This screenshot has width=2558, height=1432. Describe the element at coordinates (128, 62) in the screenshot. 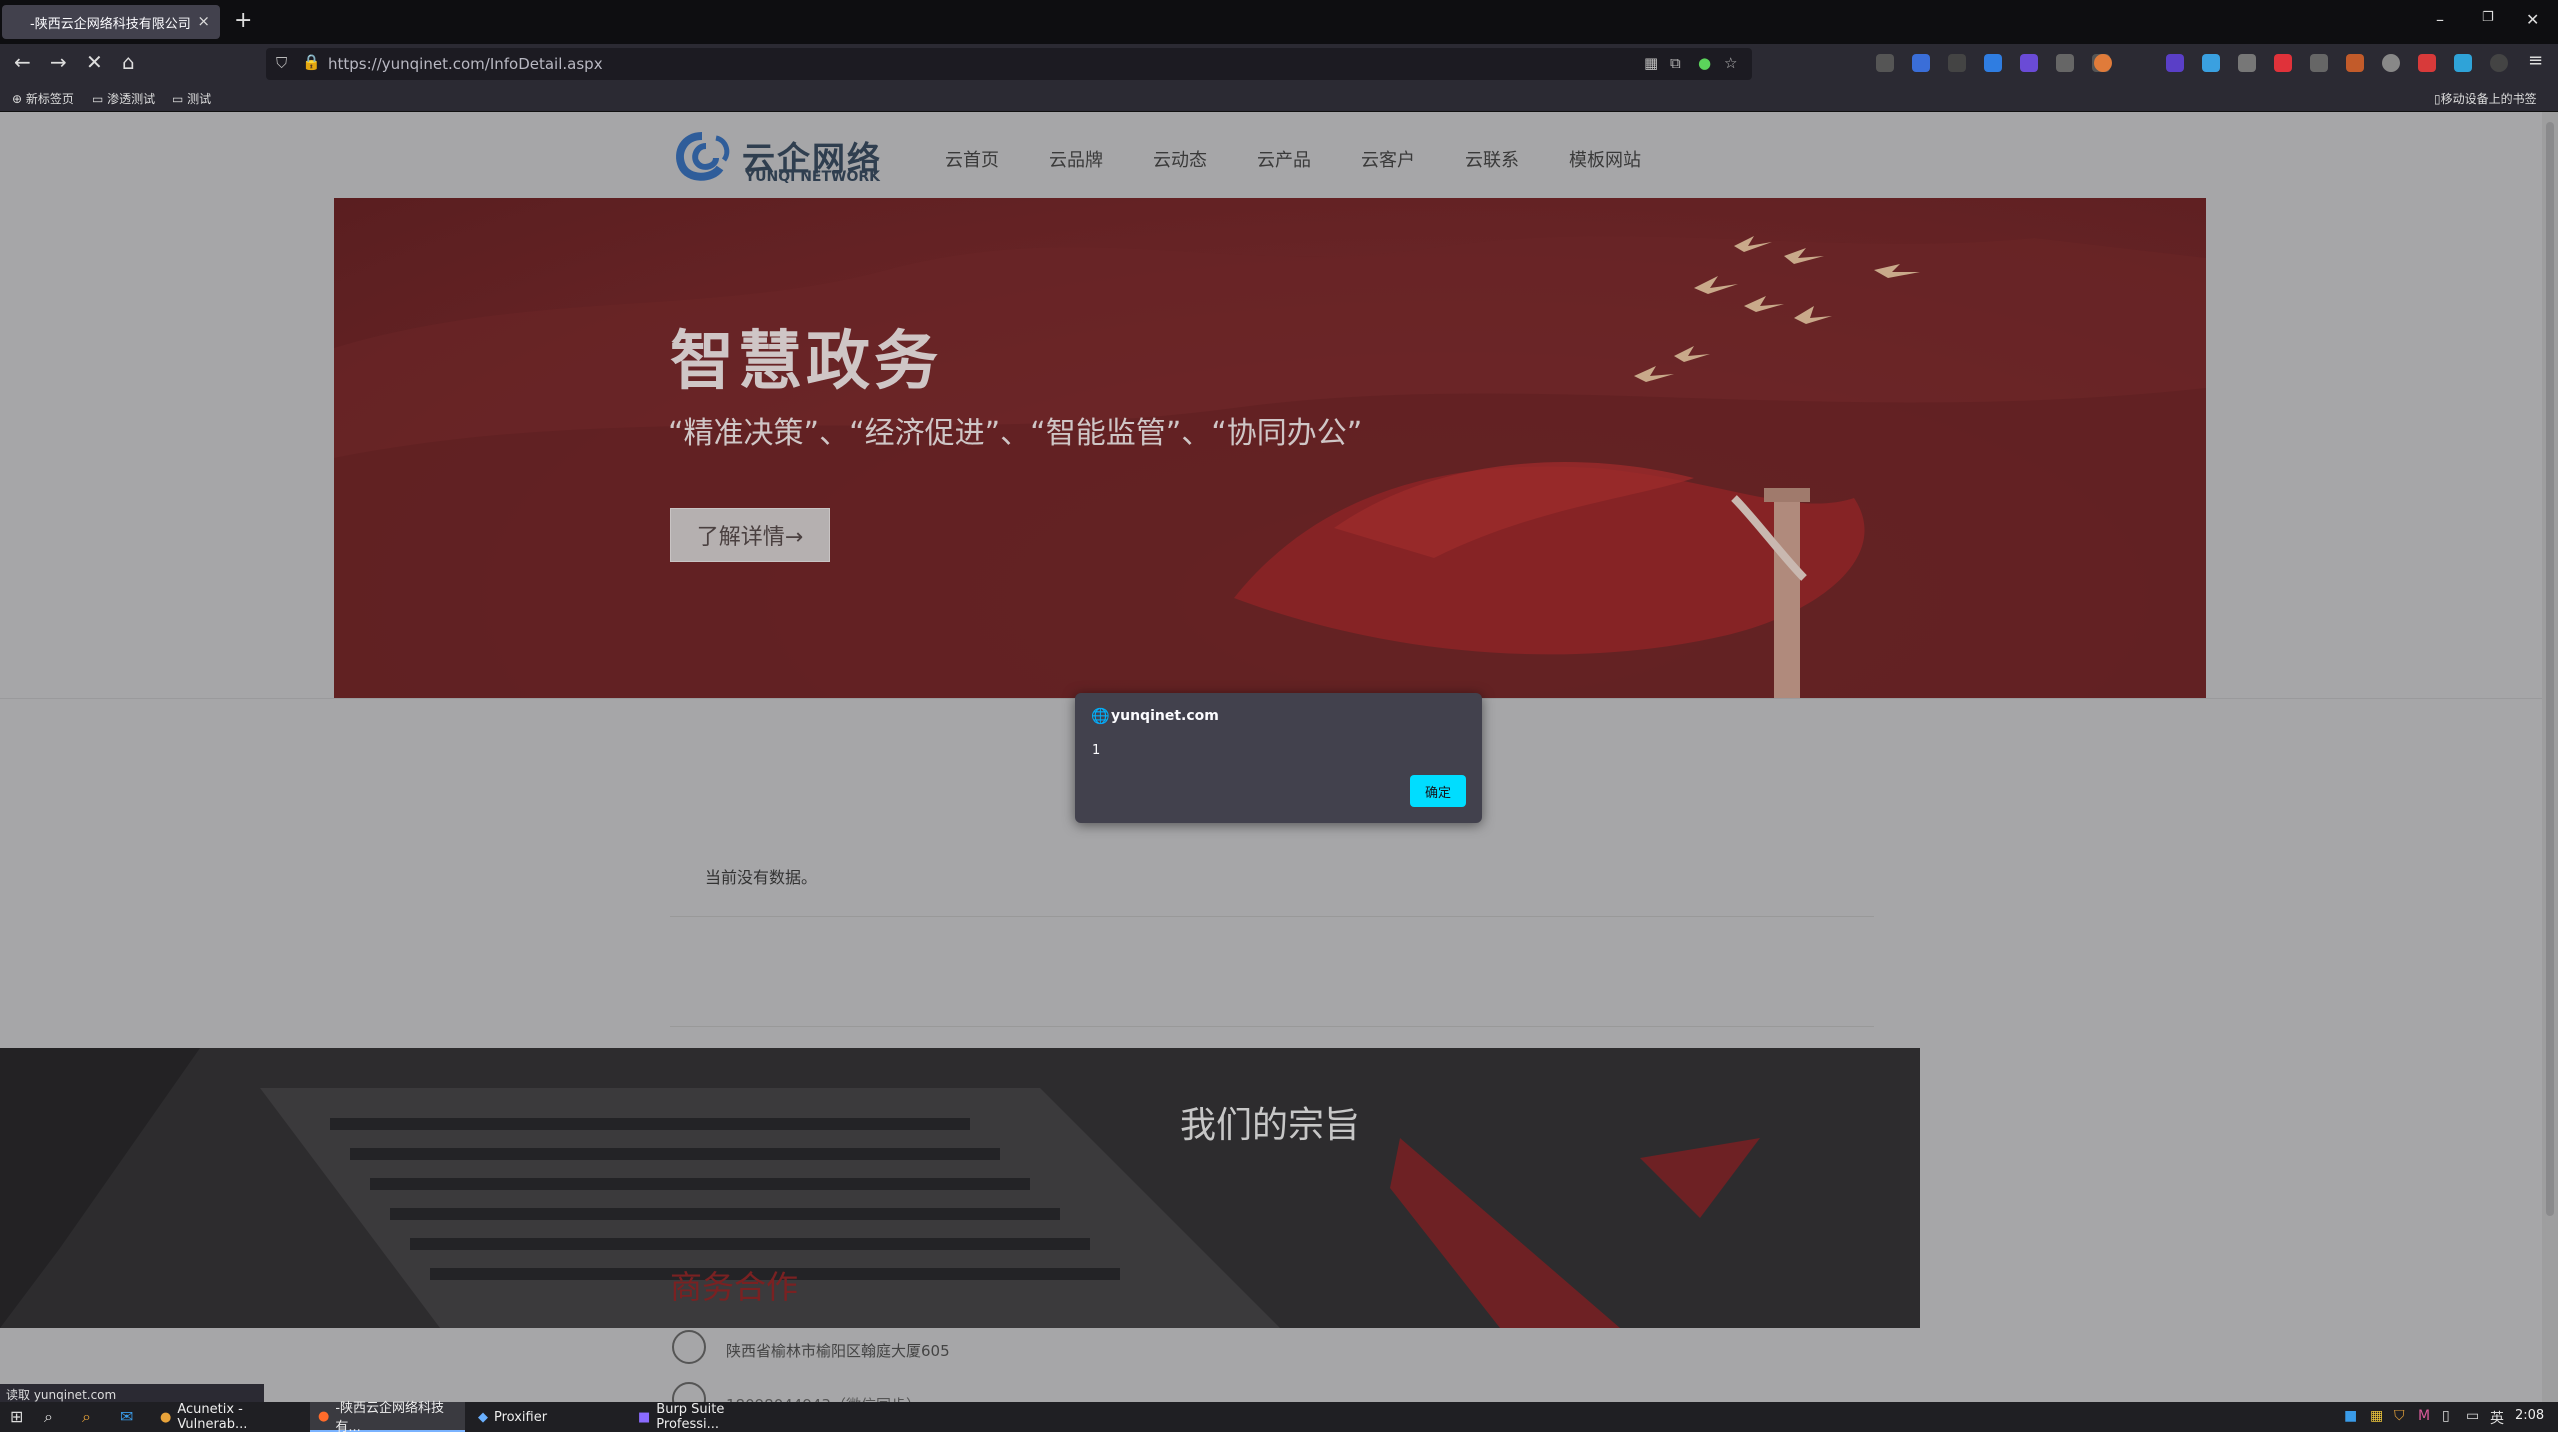

I see `home-icon: ⌂` at that location.